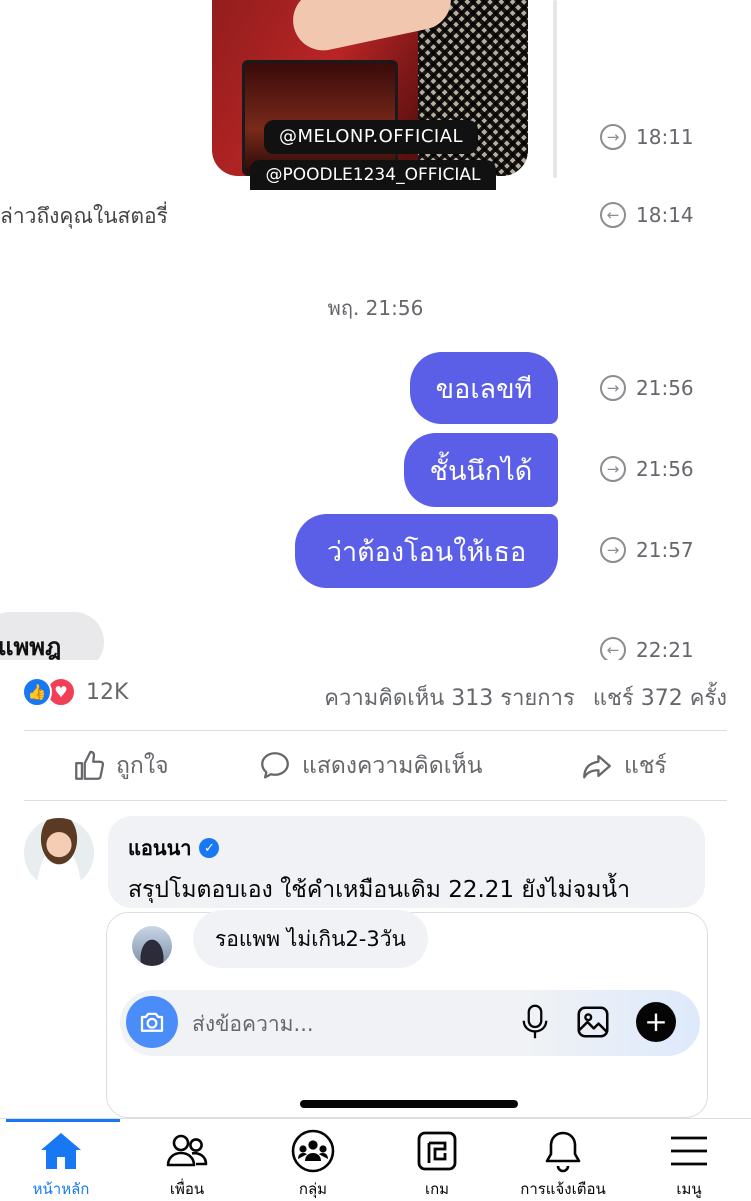  I want to click on incoming-message: แพพฎ, so click(52, 636).